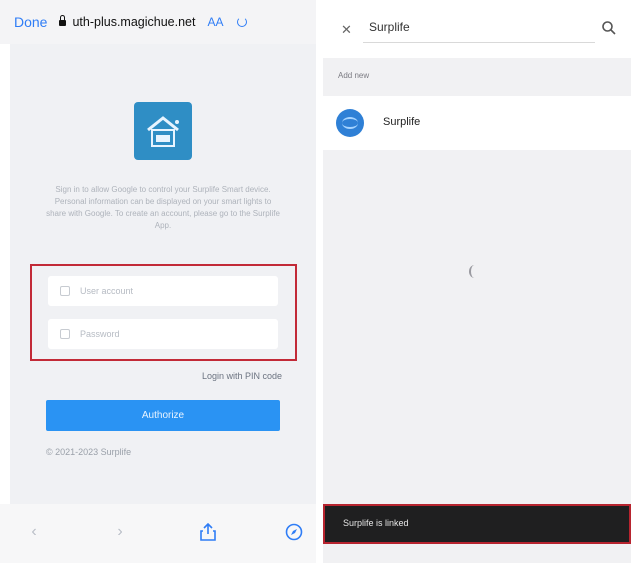 The image size is (631, 563). I want to click on linked-toast: Surplife is linked, so click(477, 524).